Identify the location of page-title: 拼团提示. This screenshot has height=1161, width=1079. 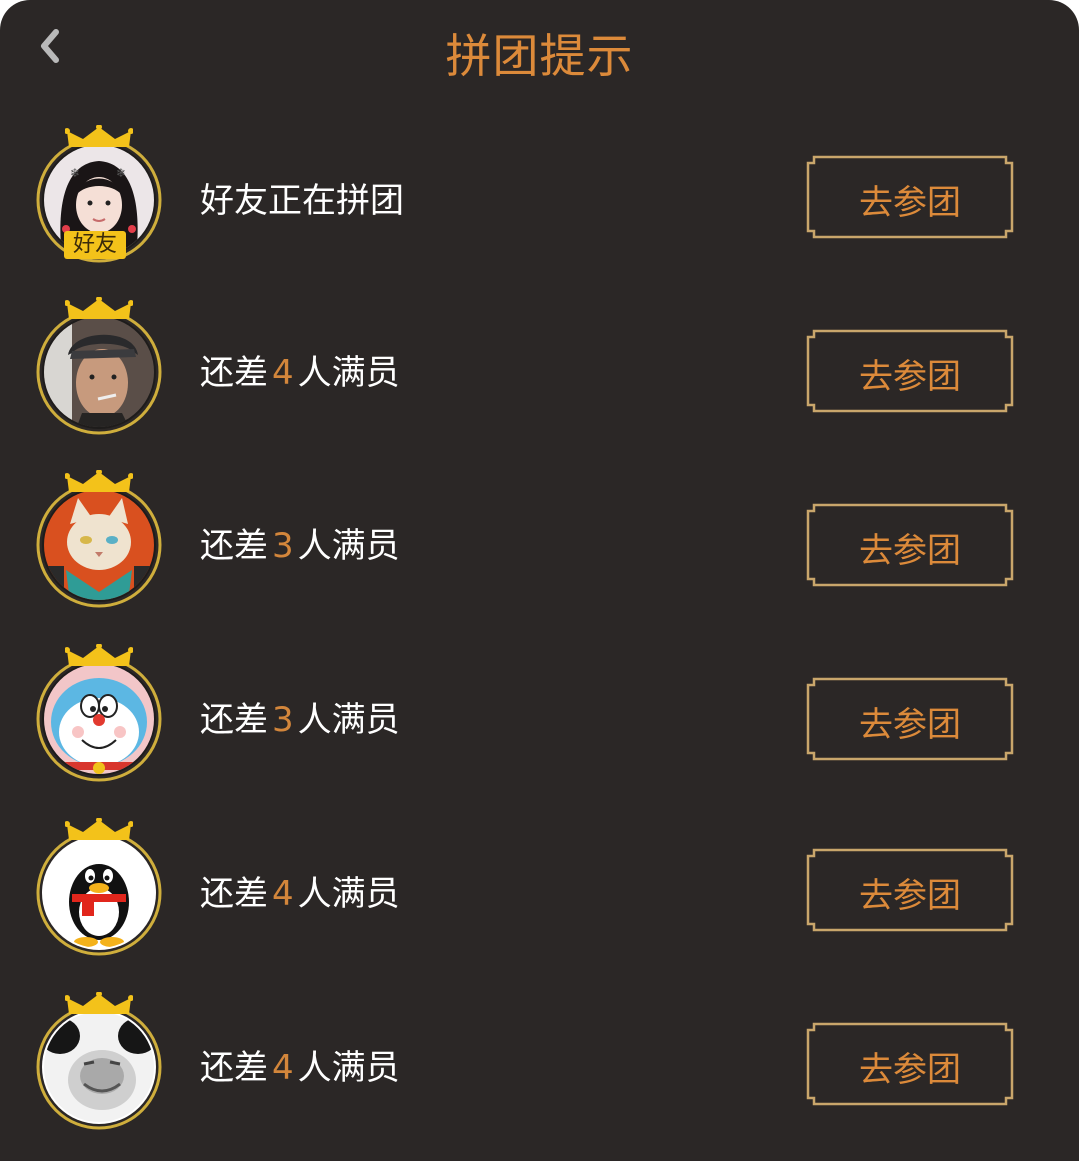
(539, 56).